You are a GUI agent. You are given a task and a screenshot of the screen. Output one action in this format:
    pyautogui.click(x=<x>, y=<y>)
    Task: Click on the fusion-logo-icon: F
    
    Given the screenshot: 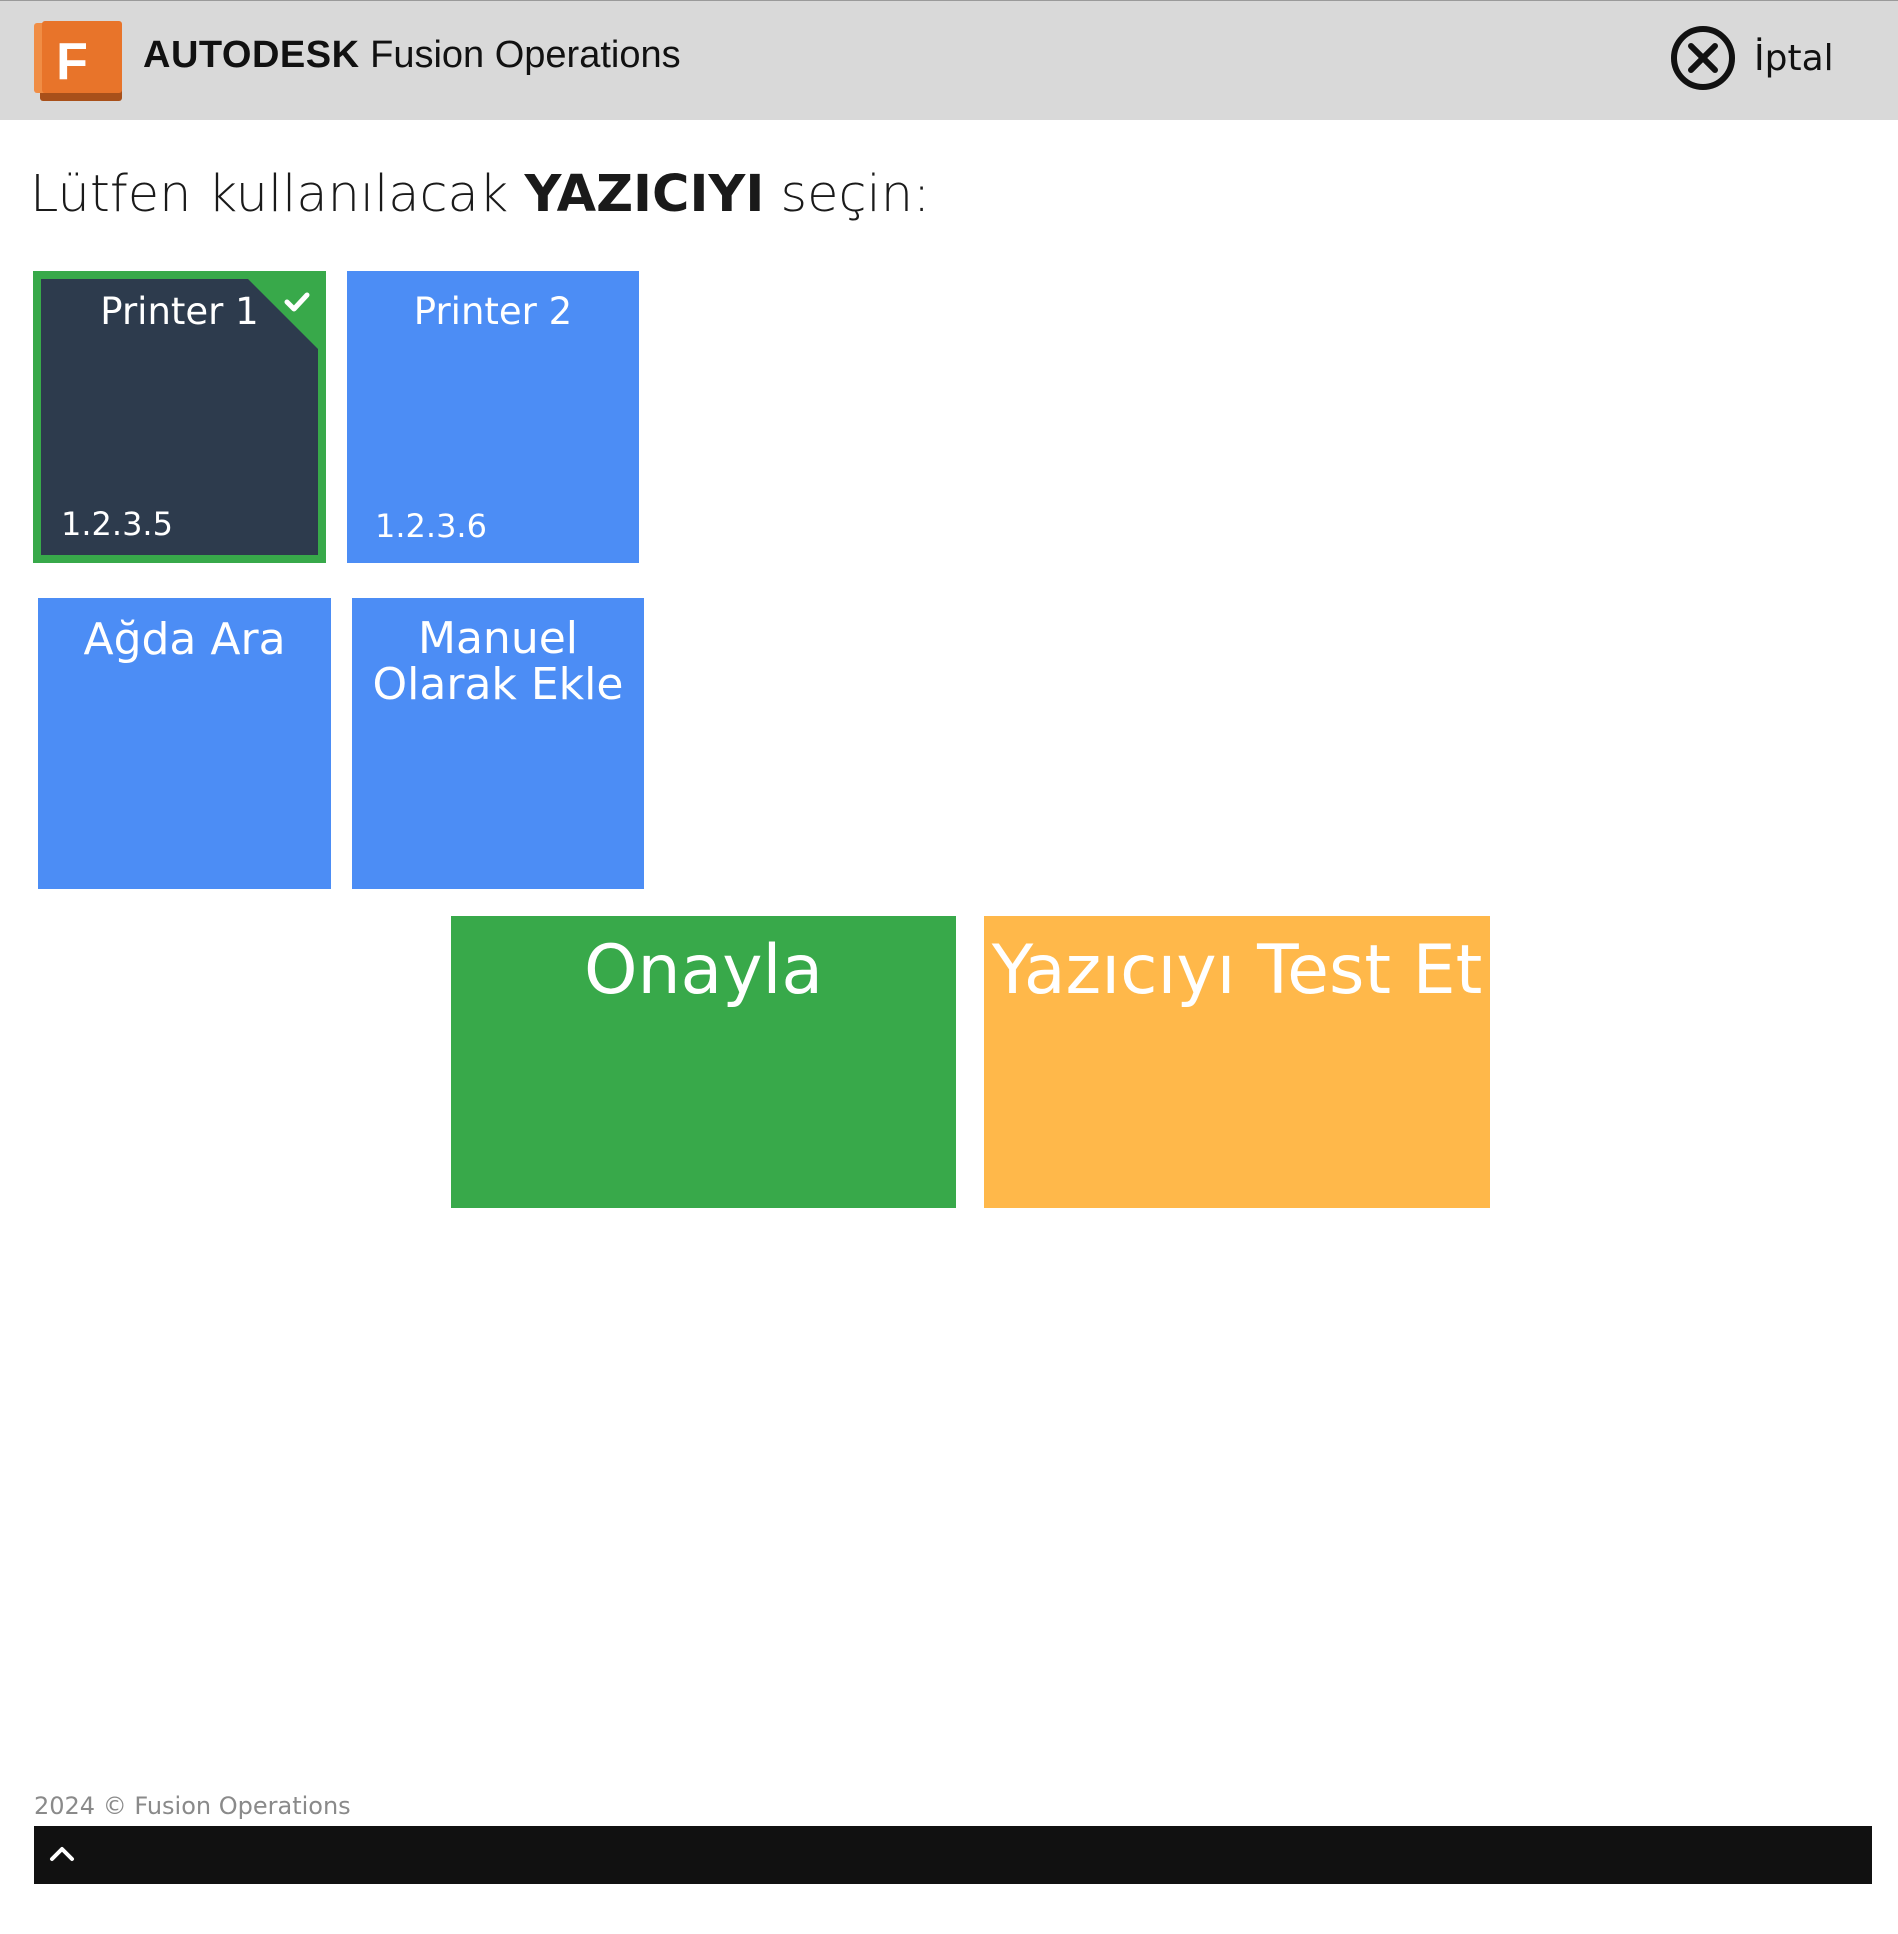 What is the action you would take?
    pyautogui.click(x=78, y=61)
    